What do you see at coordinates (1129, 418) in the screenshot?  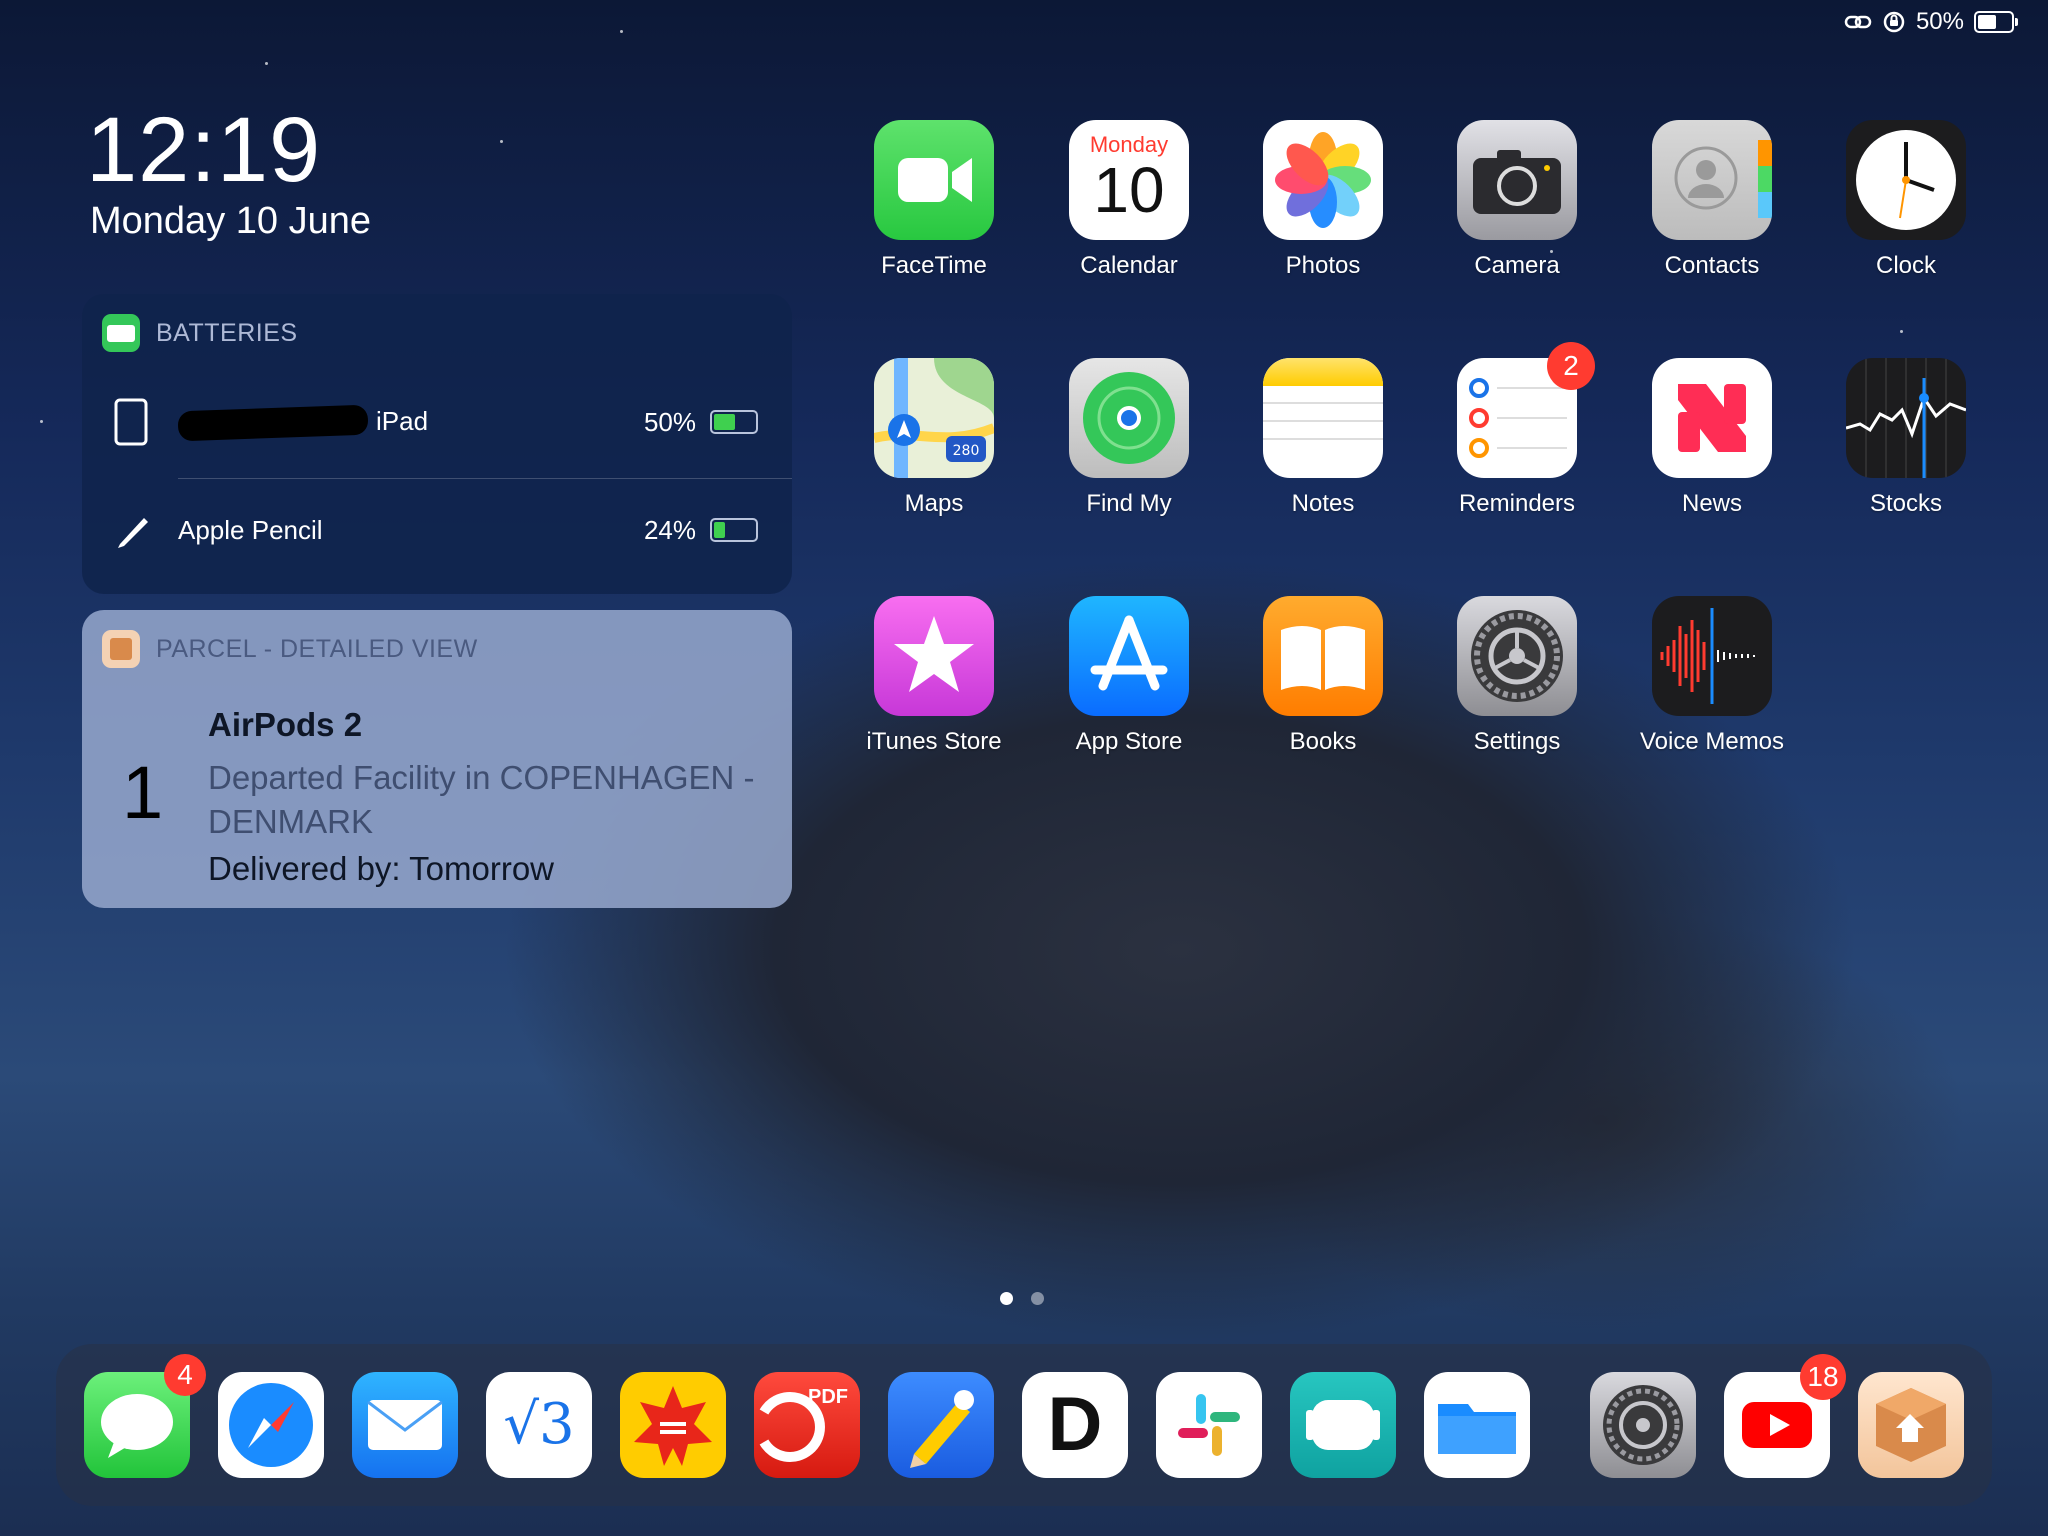 I see `find-my-icon` at bounding box center [1129, 418].